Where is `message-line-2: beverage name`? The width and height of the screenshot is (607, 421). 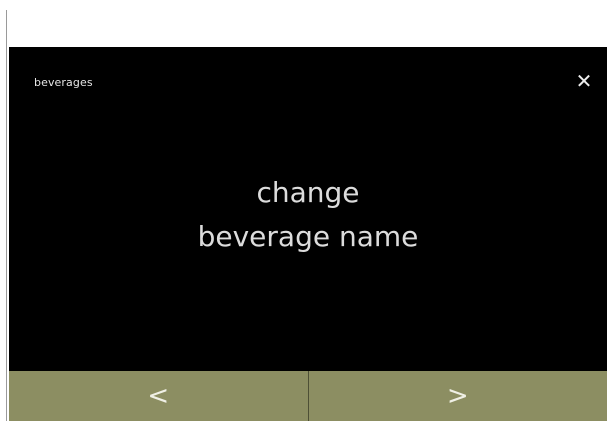
message-line-2: beverage name is located at coordinates (308, 236).